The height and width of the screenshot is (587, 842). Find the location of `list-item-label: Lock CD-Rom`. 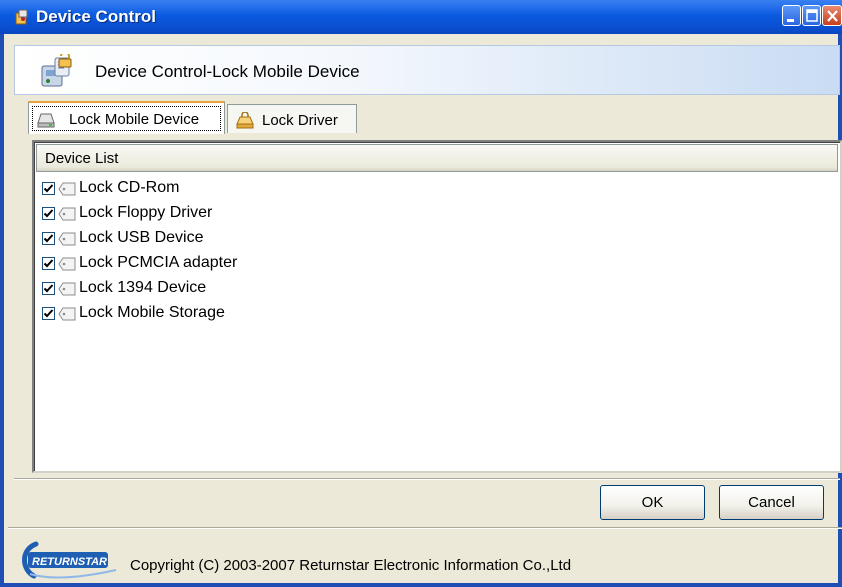

list-item-label: Lock CD-Rom is located at coordinates (129, 187).